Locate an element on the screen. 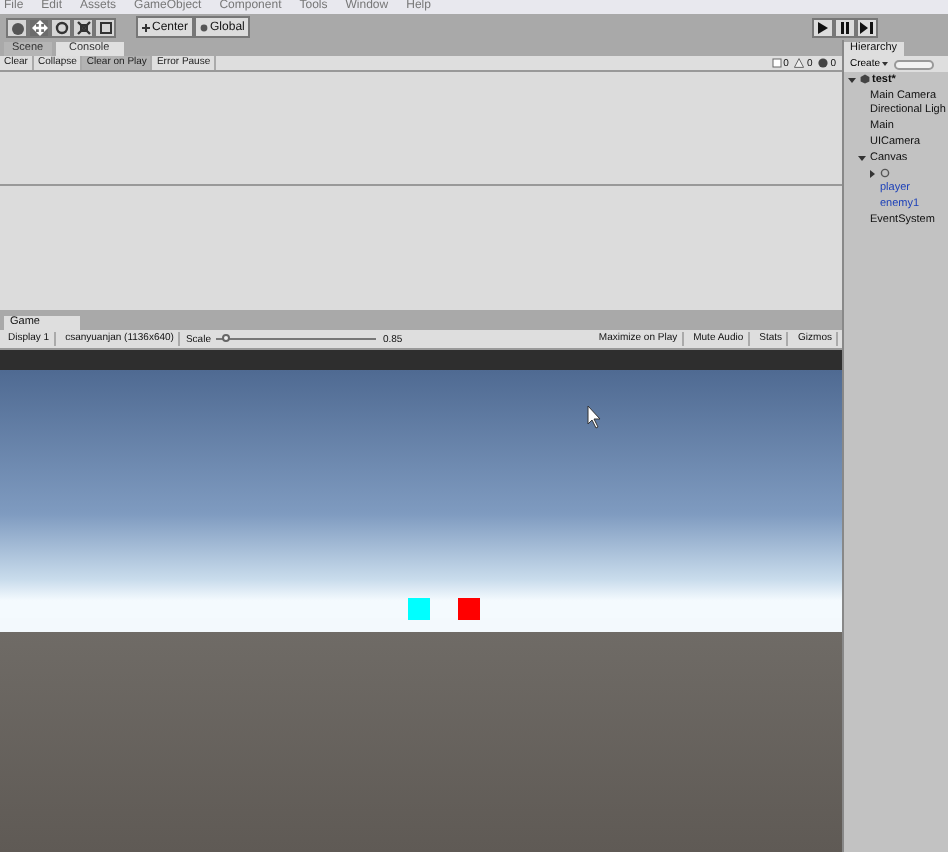 This screenshot has height=852, width=948. pause-button is located at coordinates (845, 27).